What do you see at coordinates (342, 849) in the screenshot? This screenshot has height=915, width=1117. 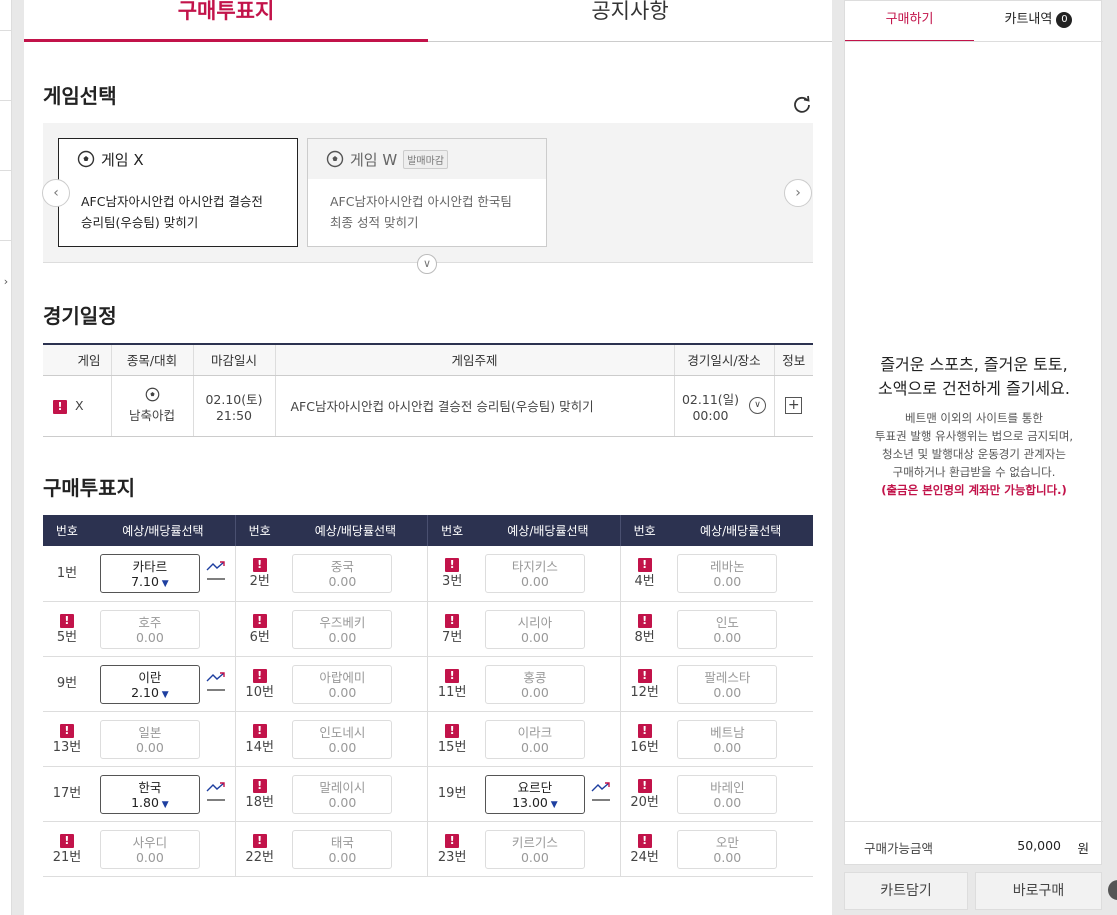 I see `odds-select: 태국 0.00` at bounding box center [342, 849].